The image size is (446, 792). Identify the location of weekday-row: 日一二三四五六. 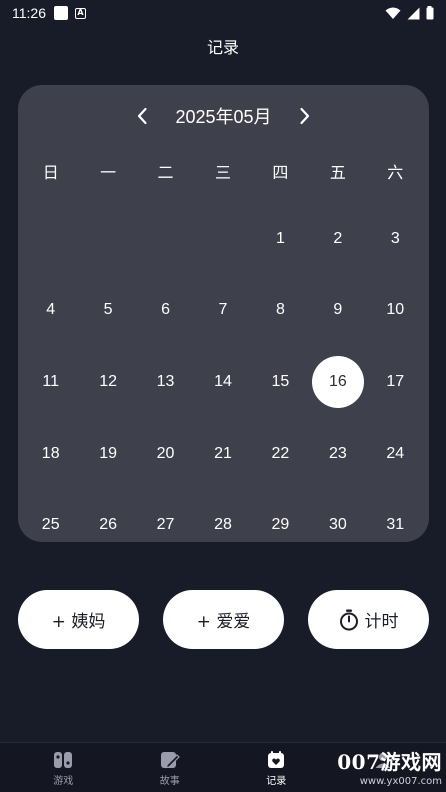
(223, 171).